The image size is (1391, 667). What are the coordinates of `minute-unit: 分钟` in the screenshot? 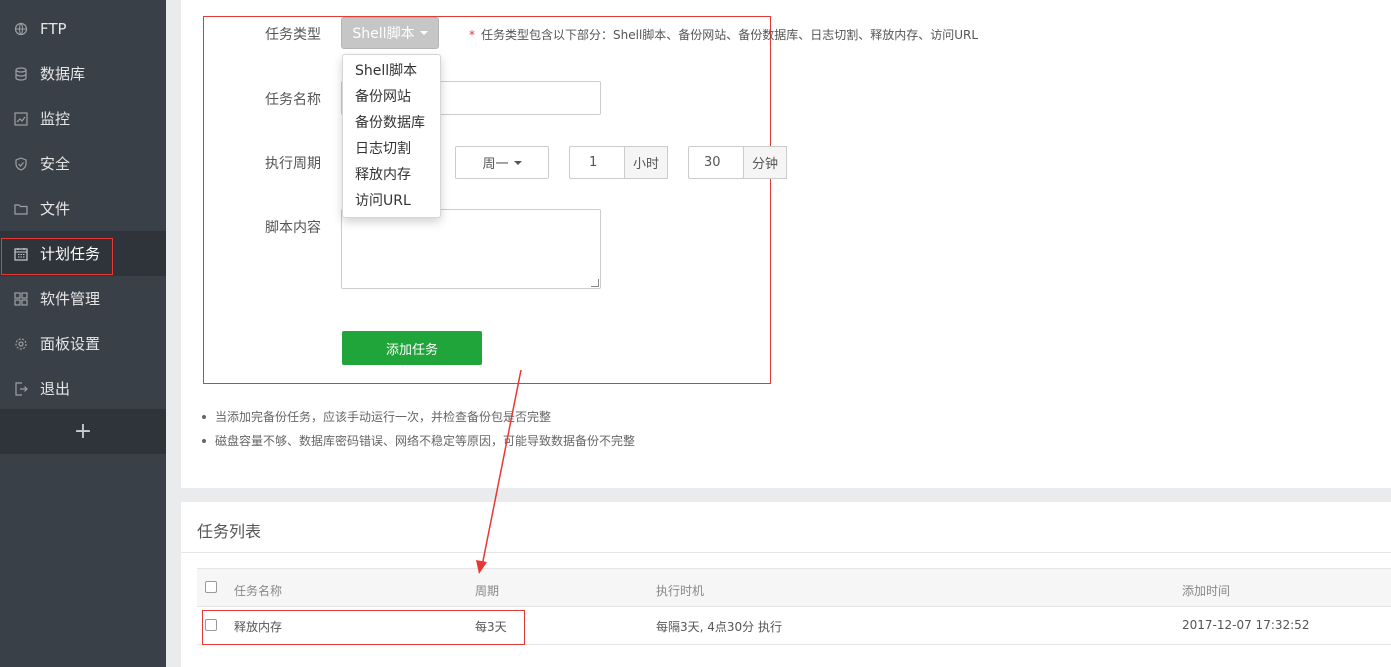 It's located at (765, 162).